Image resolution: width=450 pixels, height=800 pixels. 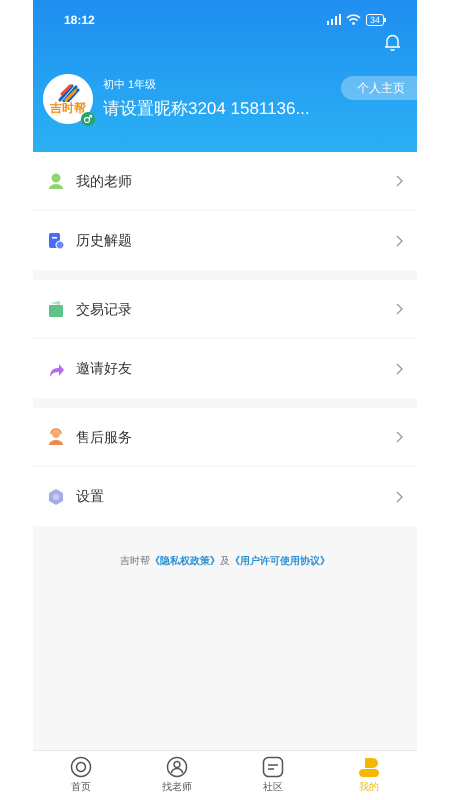 I want to click on tab: 找老师, so click(x=177, y=775).